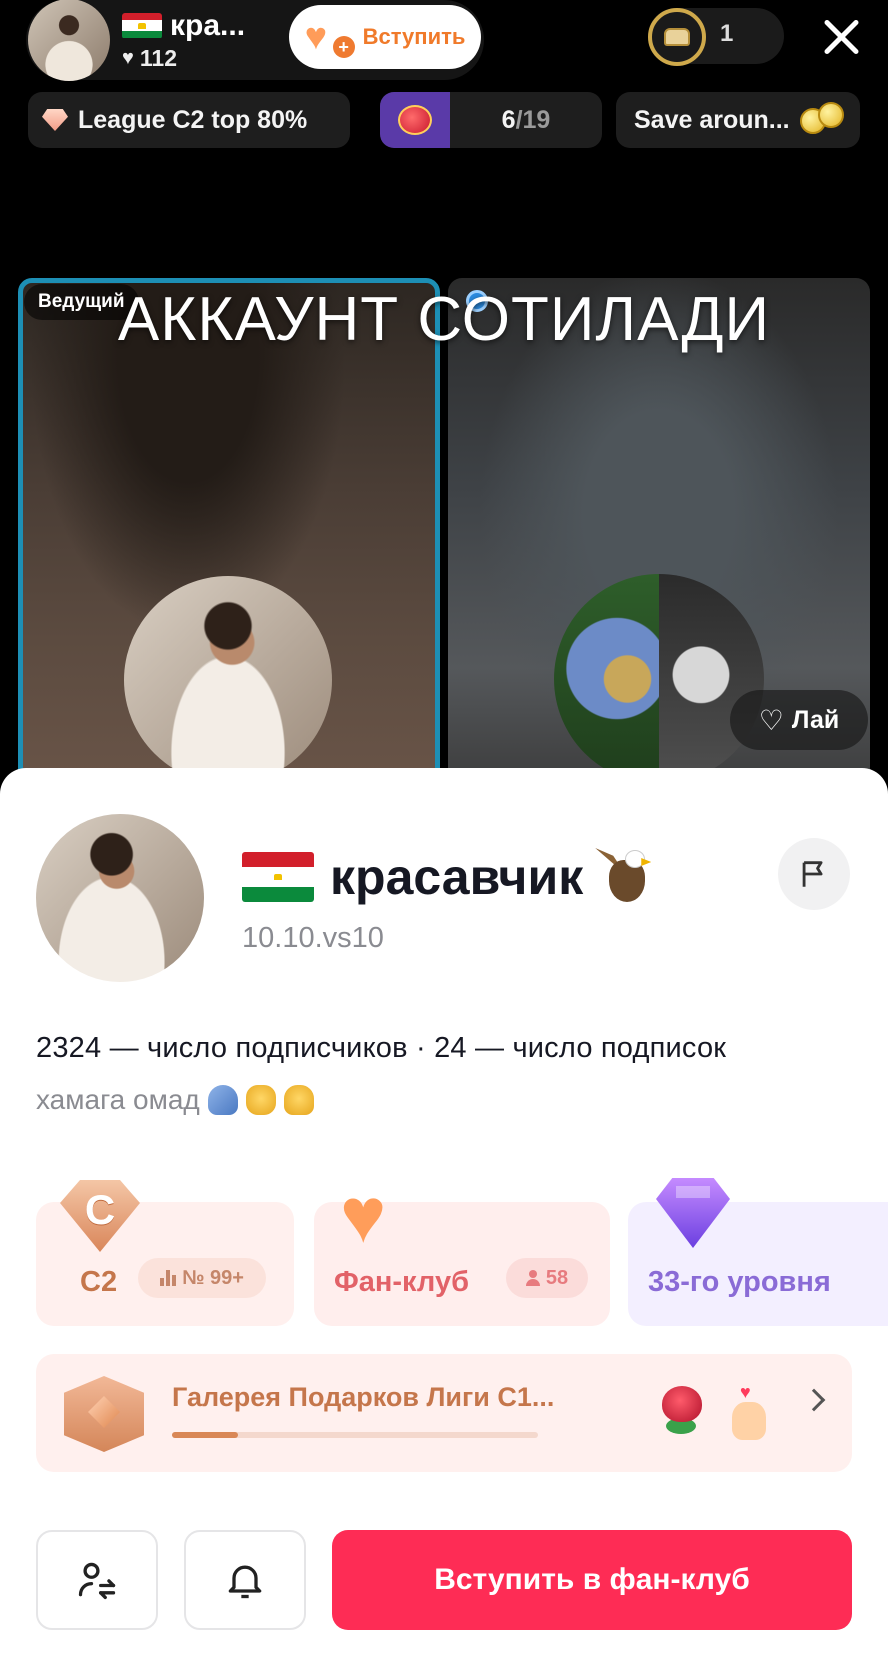 This screenshot has width=888, height=1668. I want to click on join-fanclub-top-button: ♥ + Вступить, so click(385, 37).